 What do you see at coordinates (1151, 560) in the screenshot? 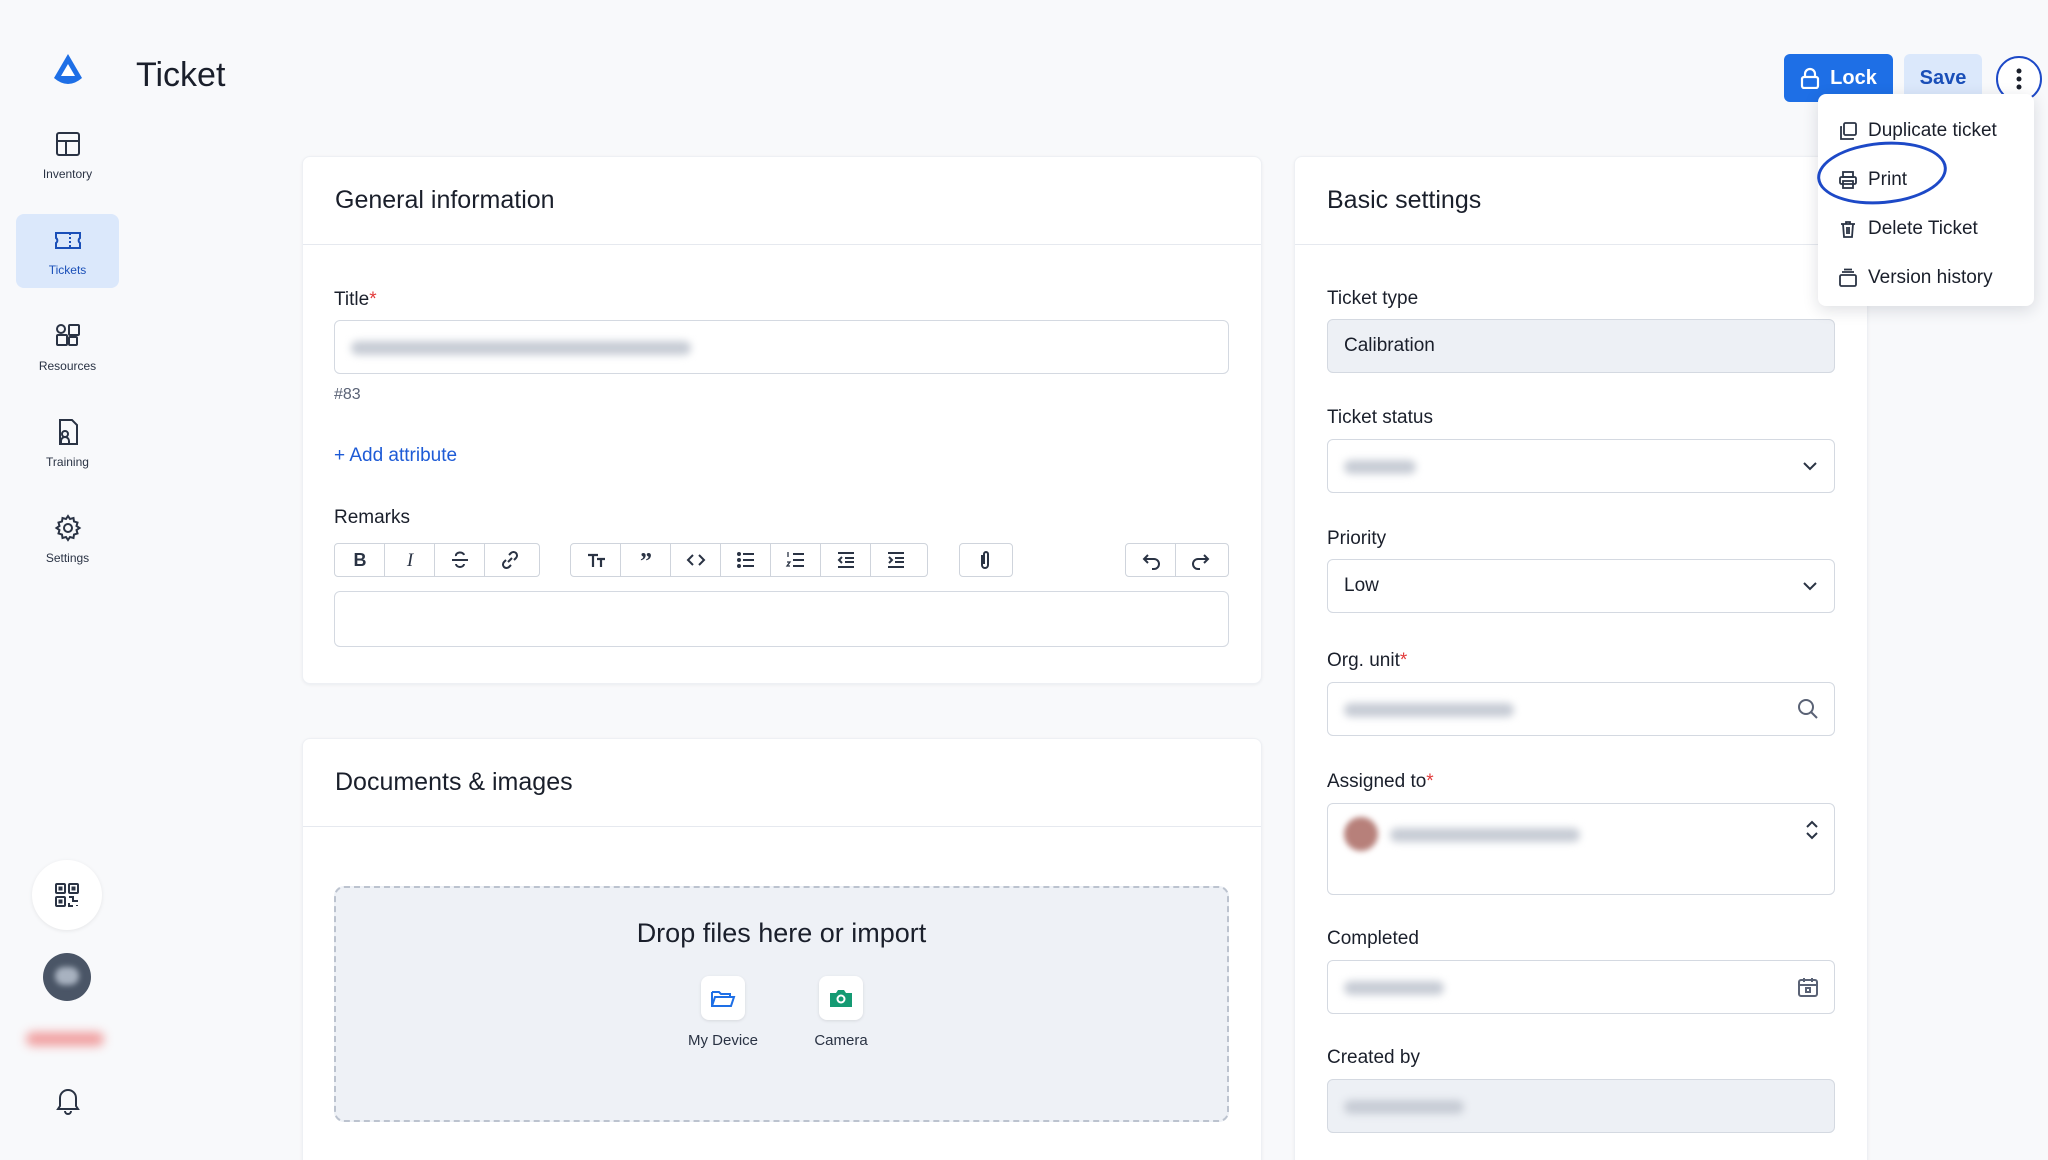
I see `undo-button` at bounding box center [1151, 560].